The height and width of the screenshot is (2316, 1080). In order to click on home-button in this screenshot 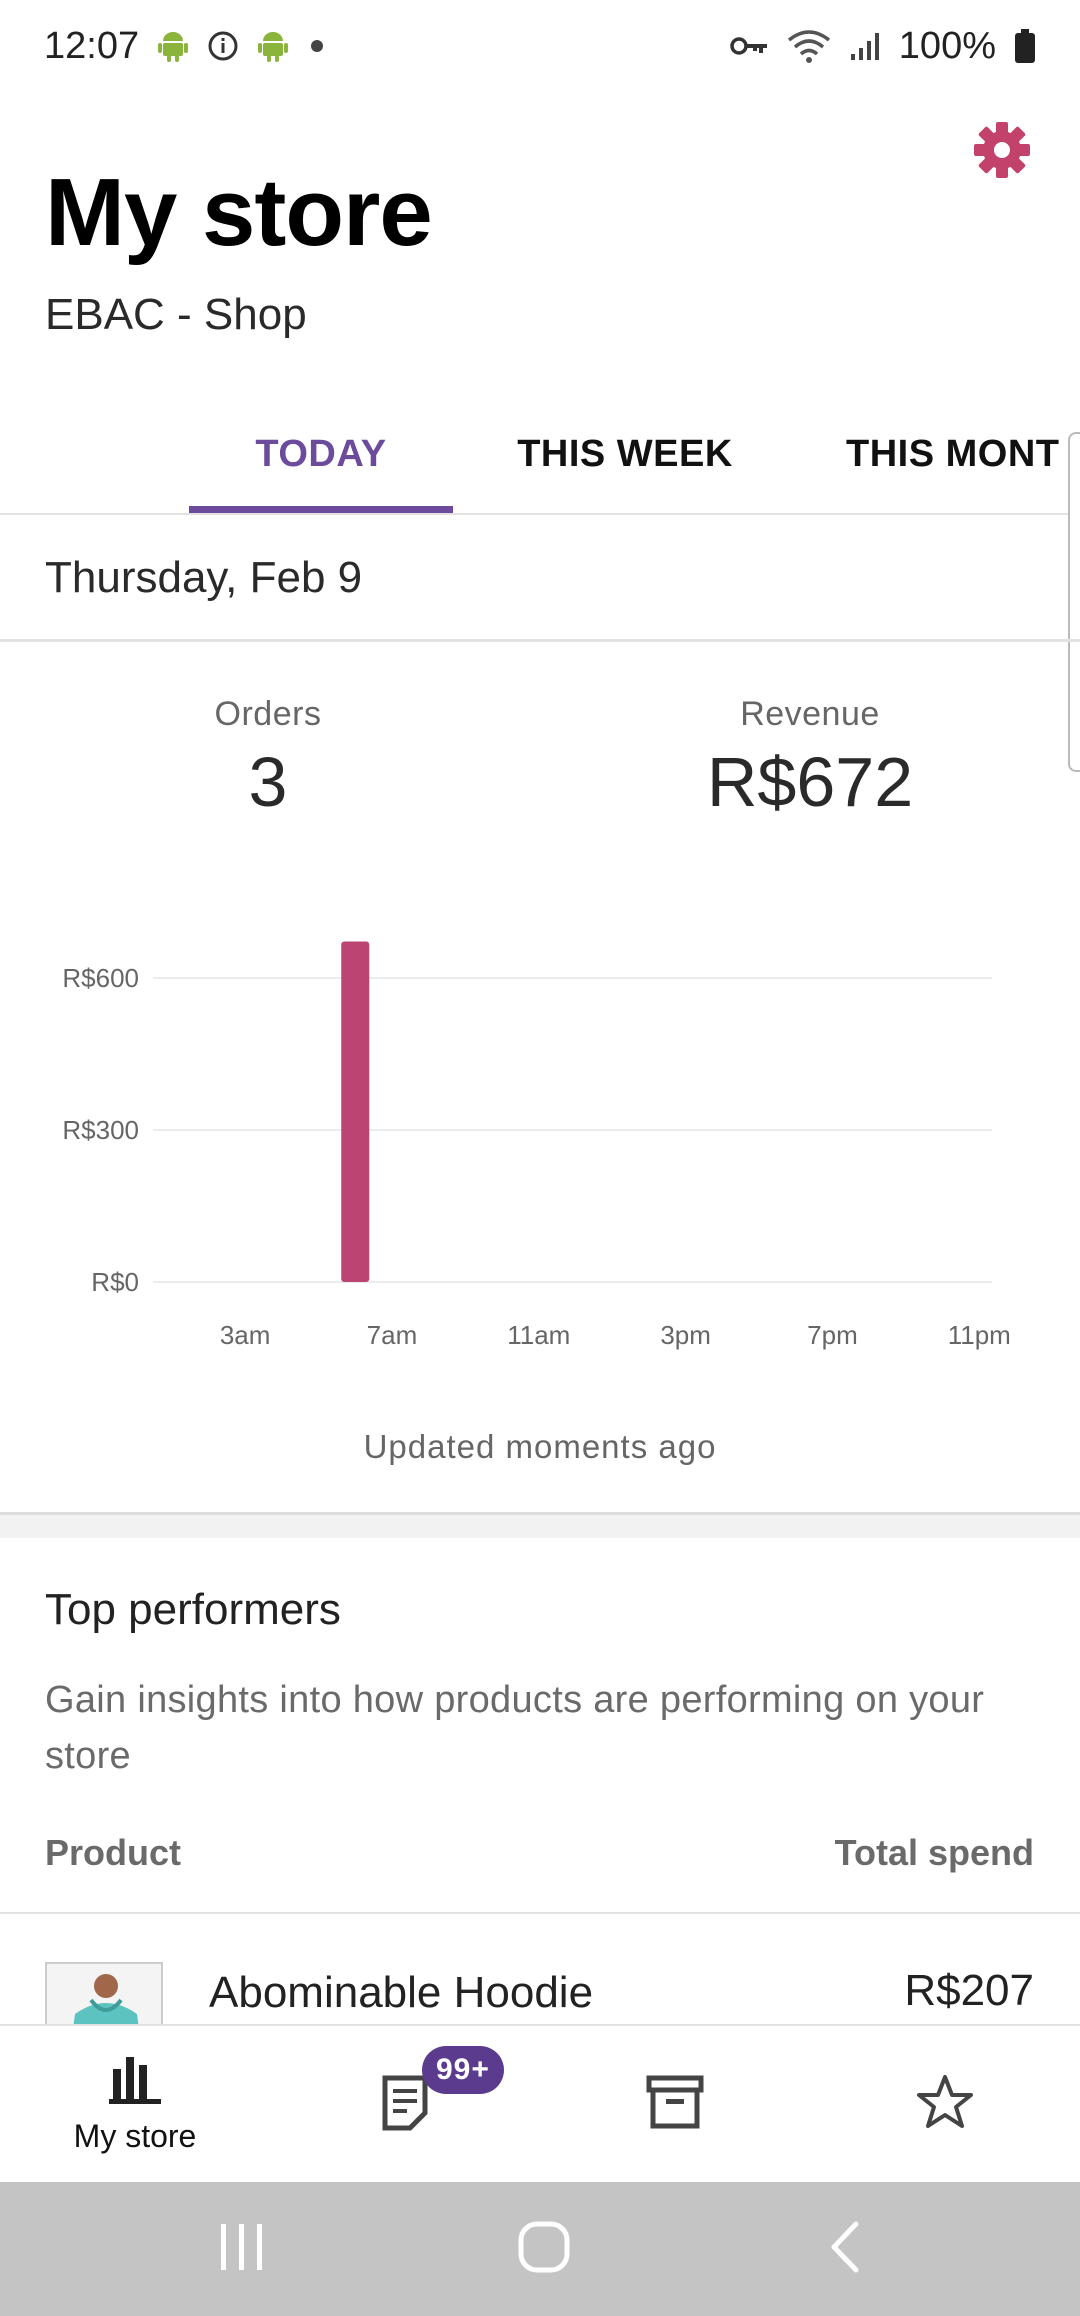, I will do `click(544, 2249)`.